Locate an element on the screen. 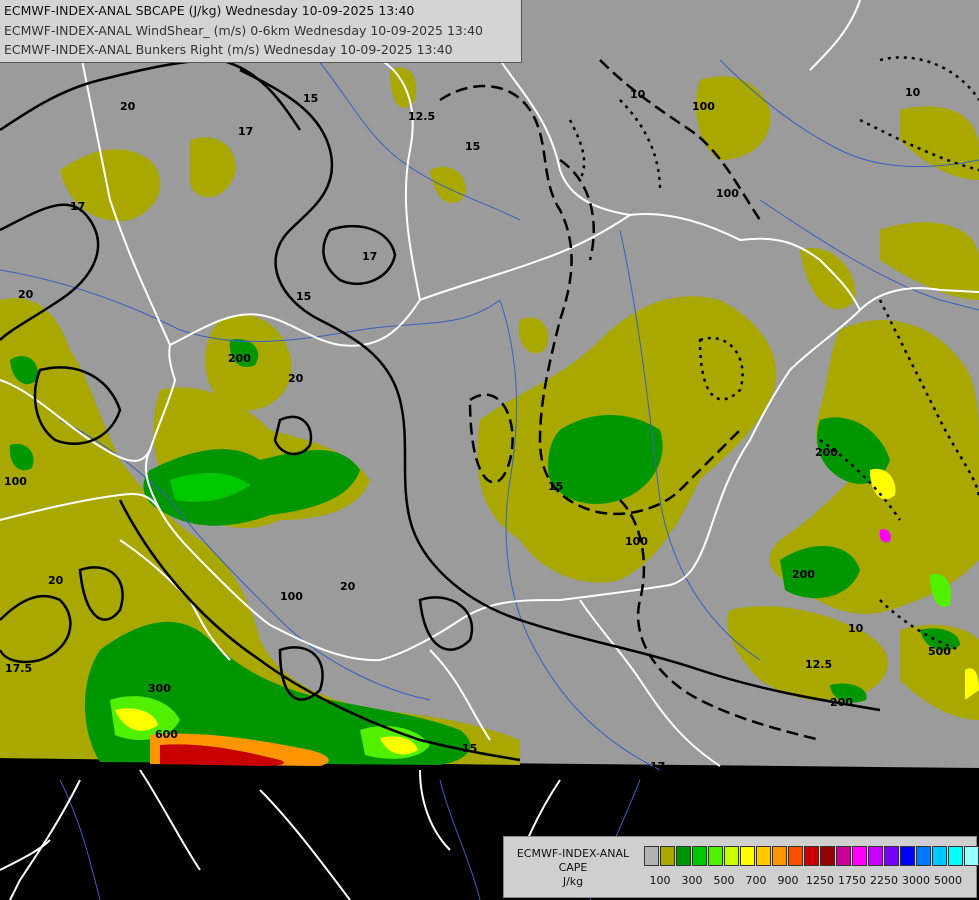  legend-tick-label: 700 is located at coordinates (756, 880).